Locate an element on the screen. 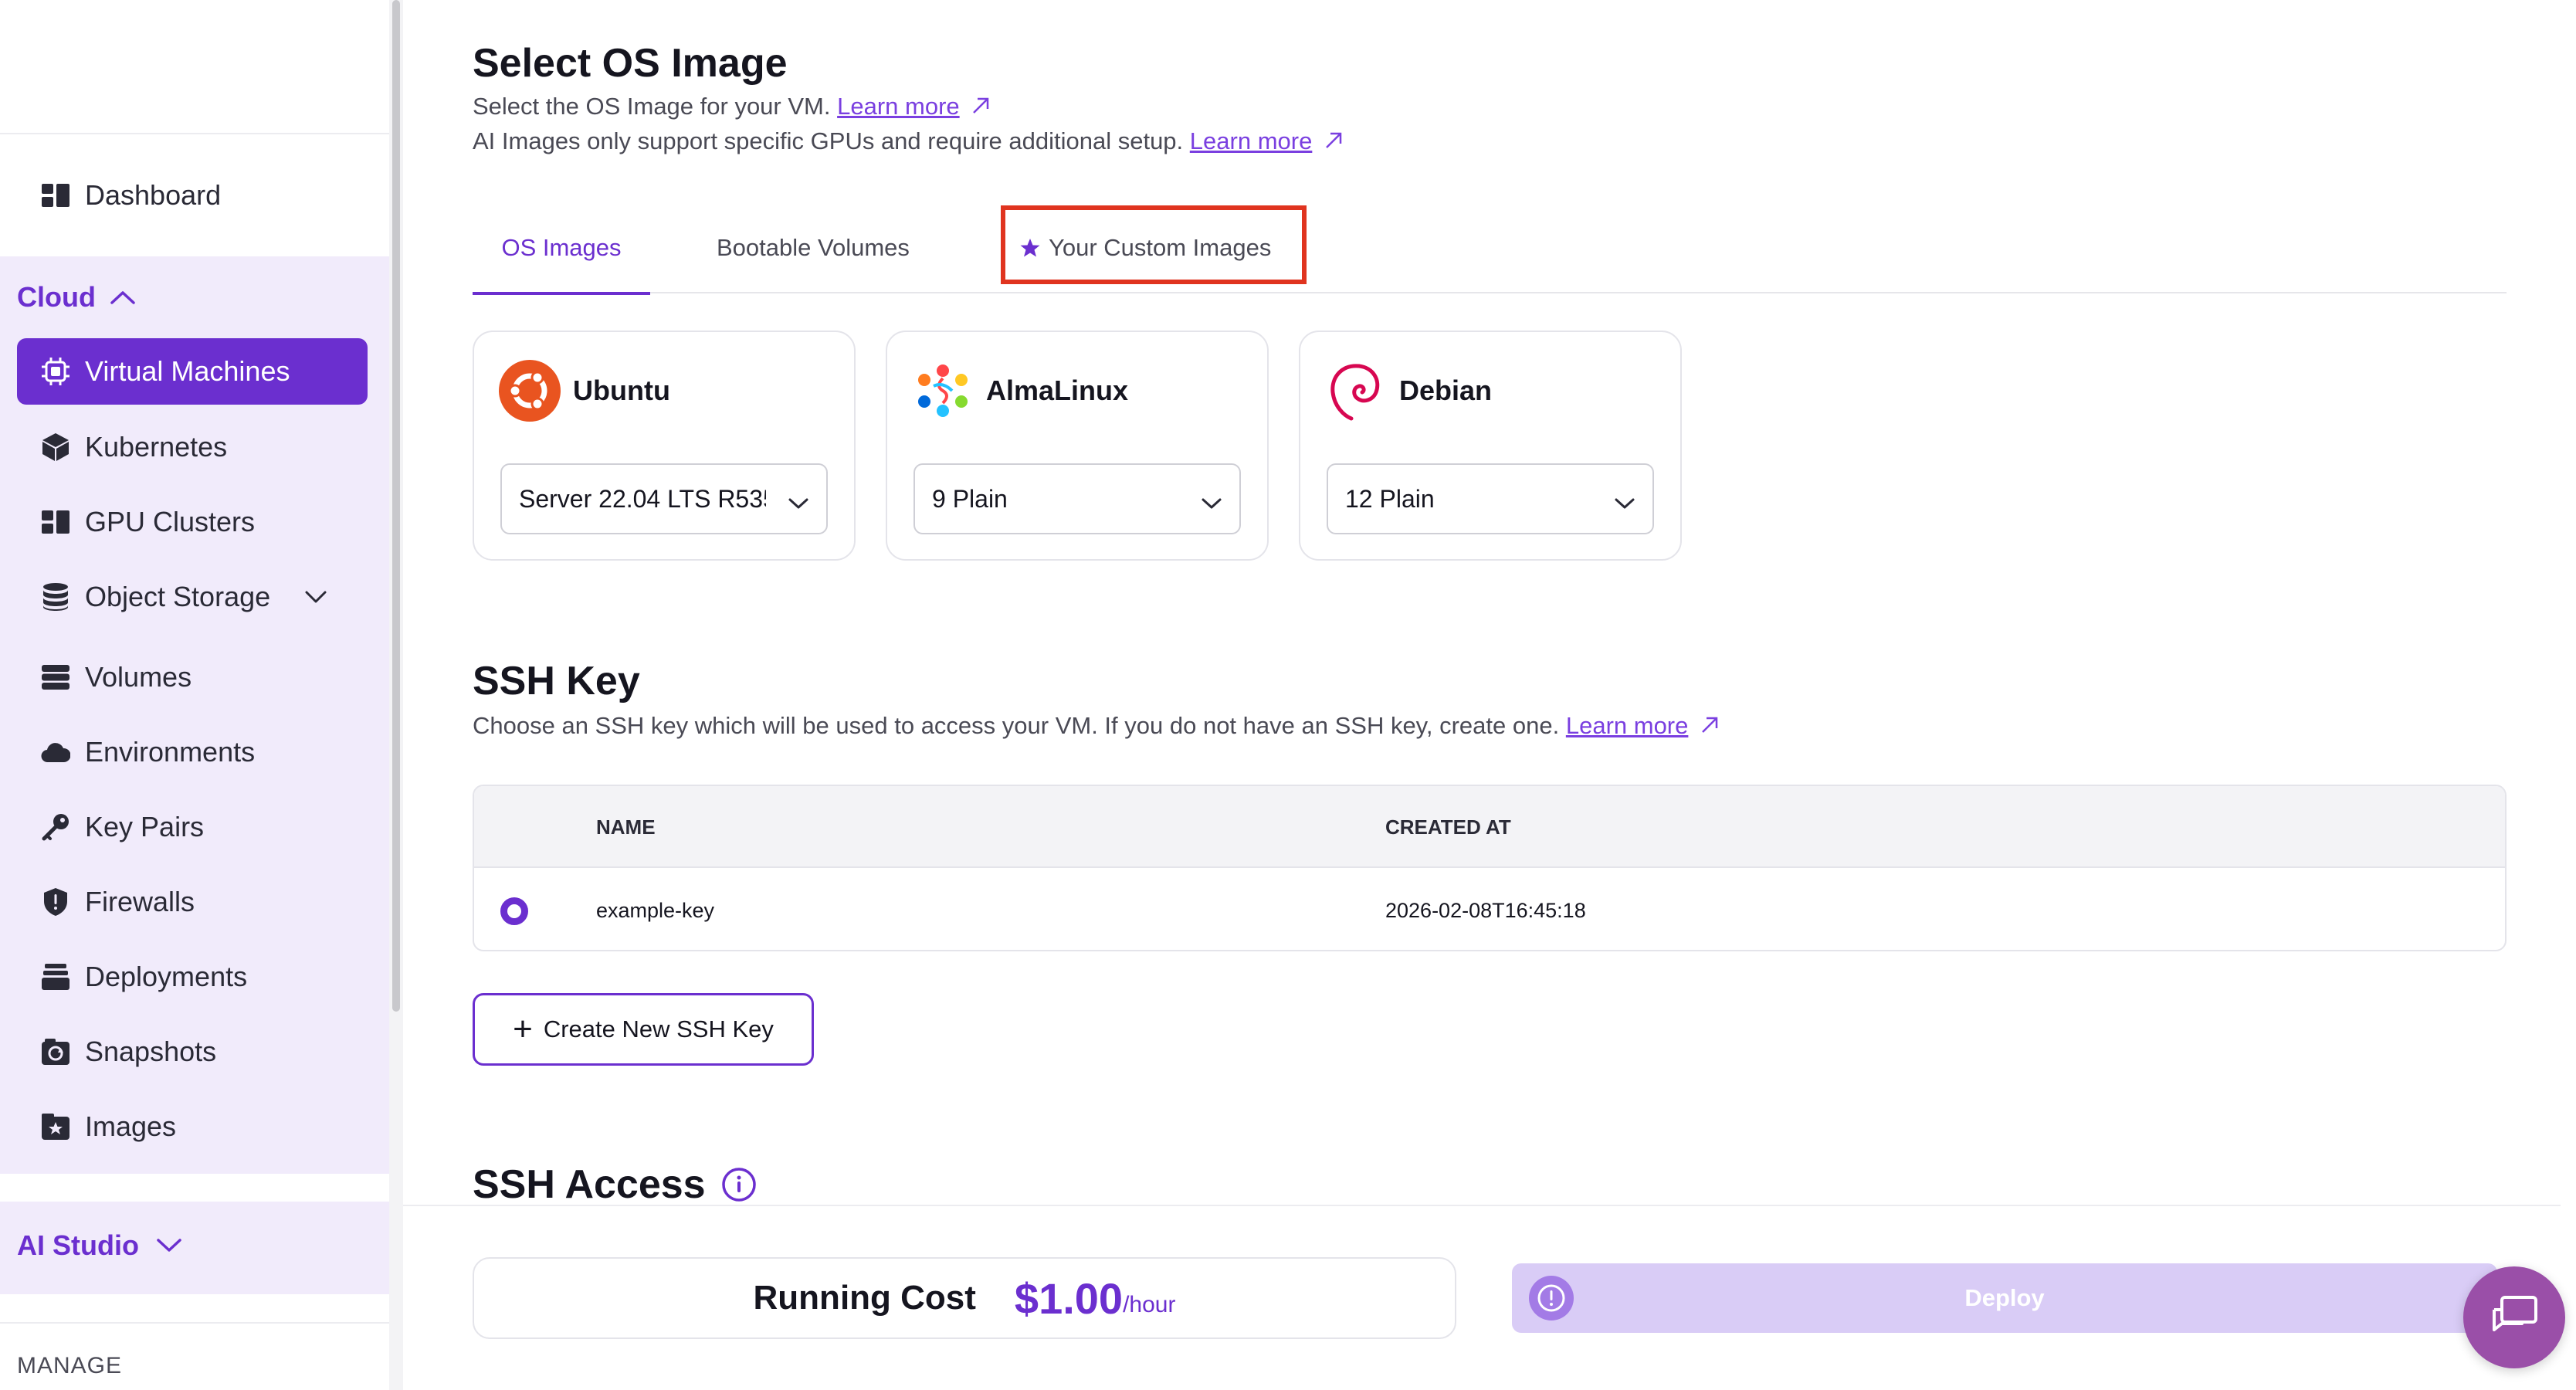 Image resolution: width=2576 pixels, height=1390 pixels. ubuntu-logo-icon is located at coordinates (530, 391).